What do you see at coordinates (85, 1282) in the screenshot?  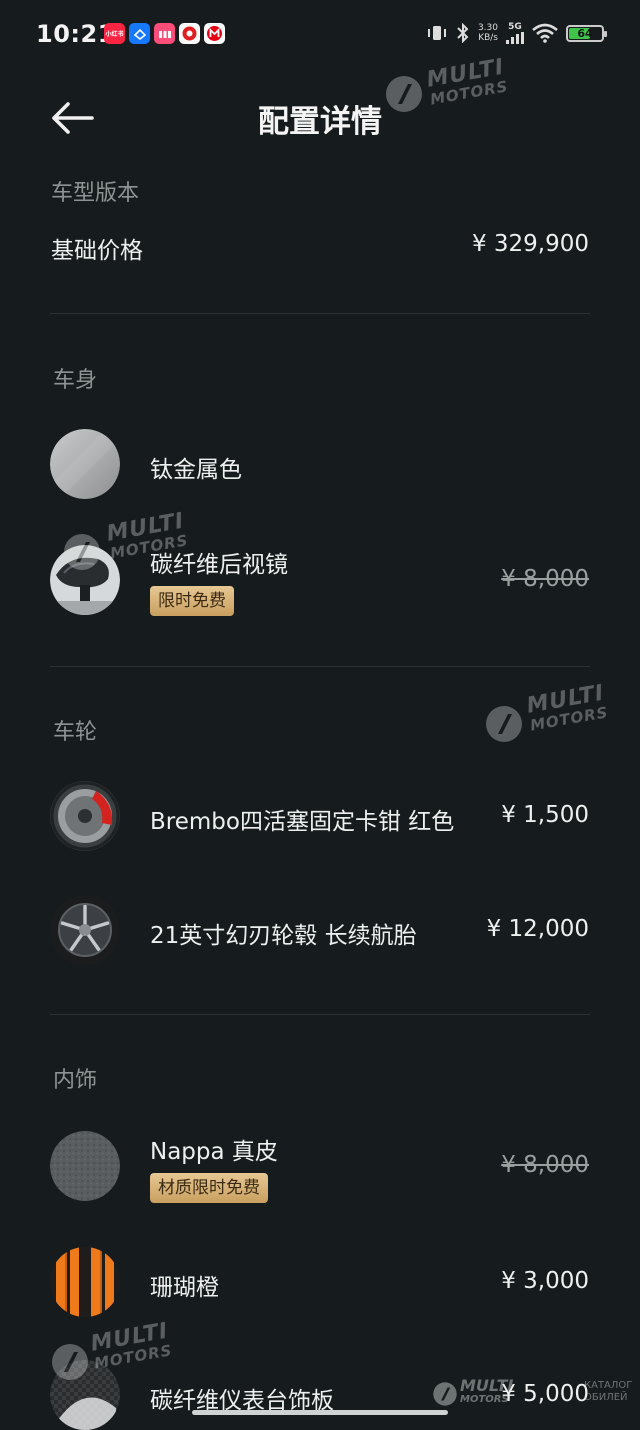 I see `coral-orange-thumbnail` at bounding box center [85, 1282].